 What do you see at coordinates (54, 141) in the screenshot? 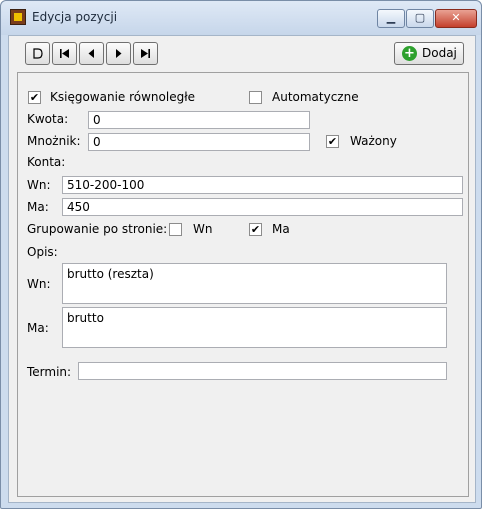
I see `multiplier-label: Mnożnik:` at bounding box center [54, 141].